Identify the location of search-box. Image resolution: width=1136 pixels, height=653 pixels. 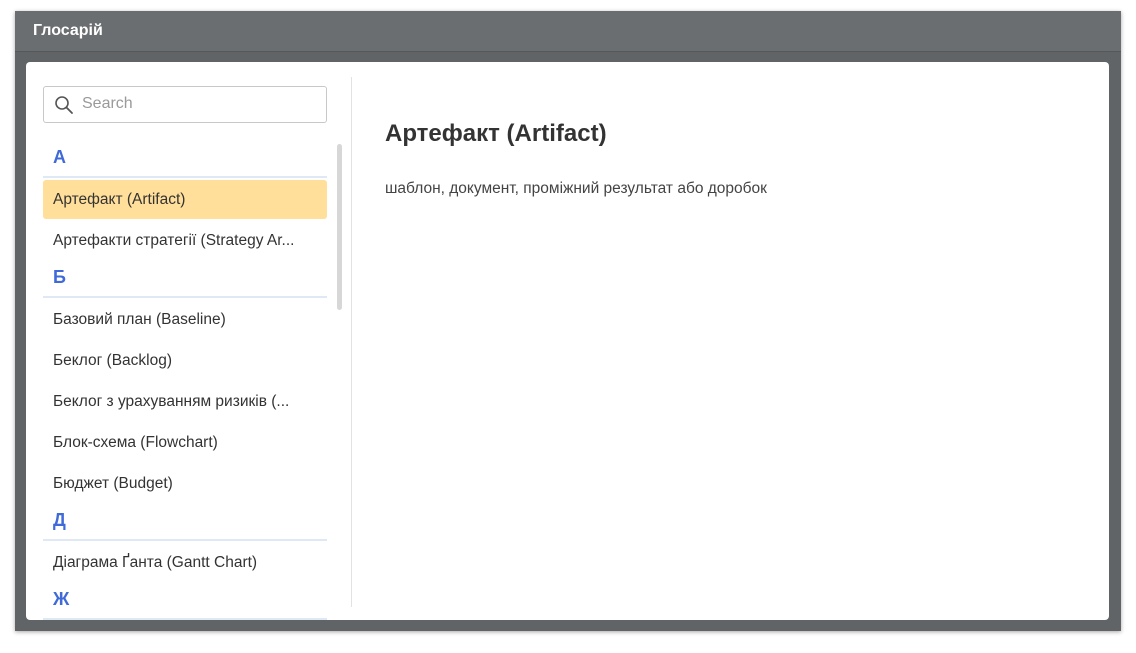
(185, 104).